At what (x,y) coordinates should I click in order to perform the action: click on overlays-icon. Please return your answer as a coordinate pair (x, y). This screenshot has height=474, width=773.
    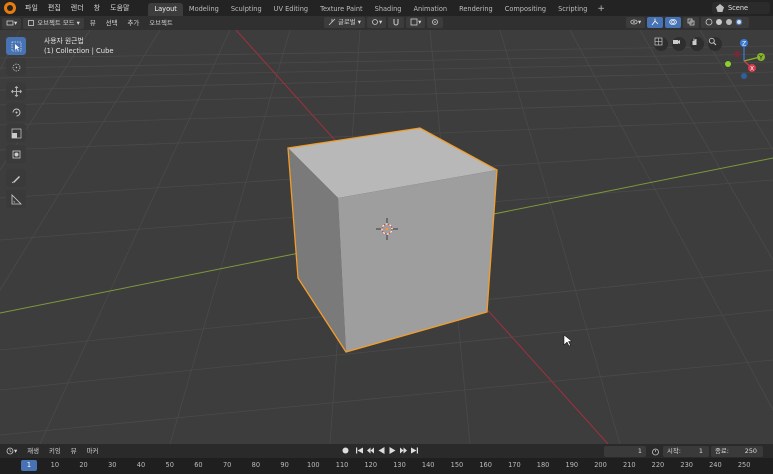
    Looking at the image, I should click on (673, 22).